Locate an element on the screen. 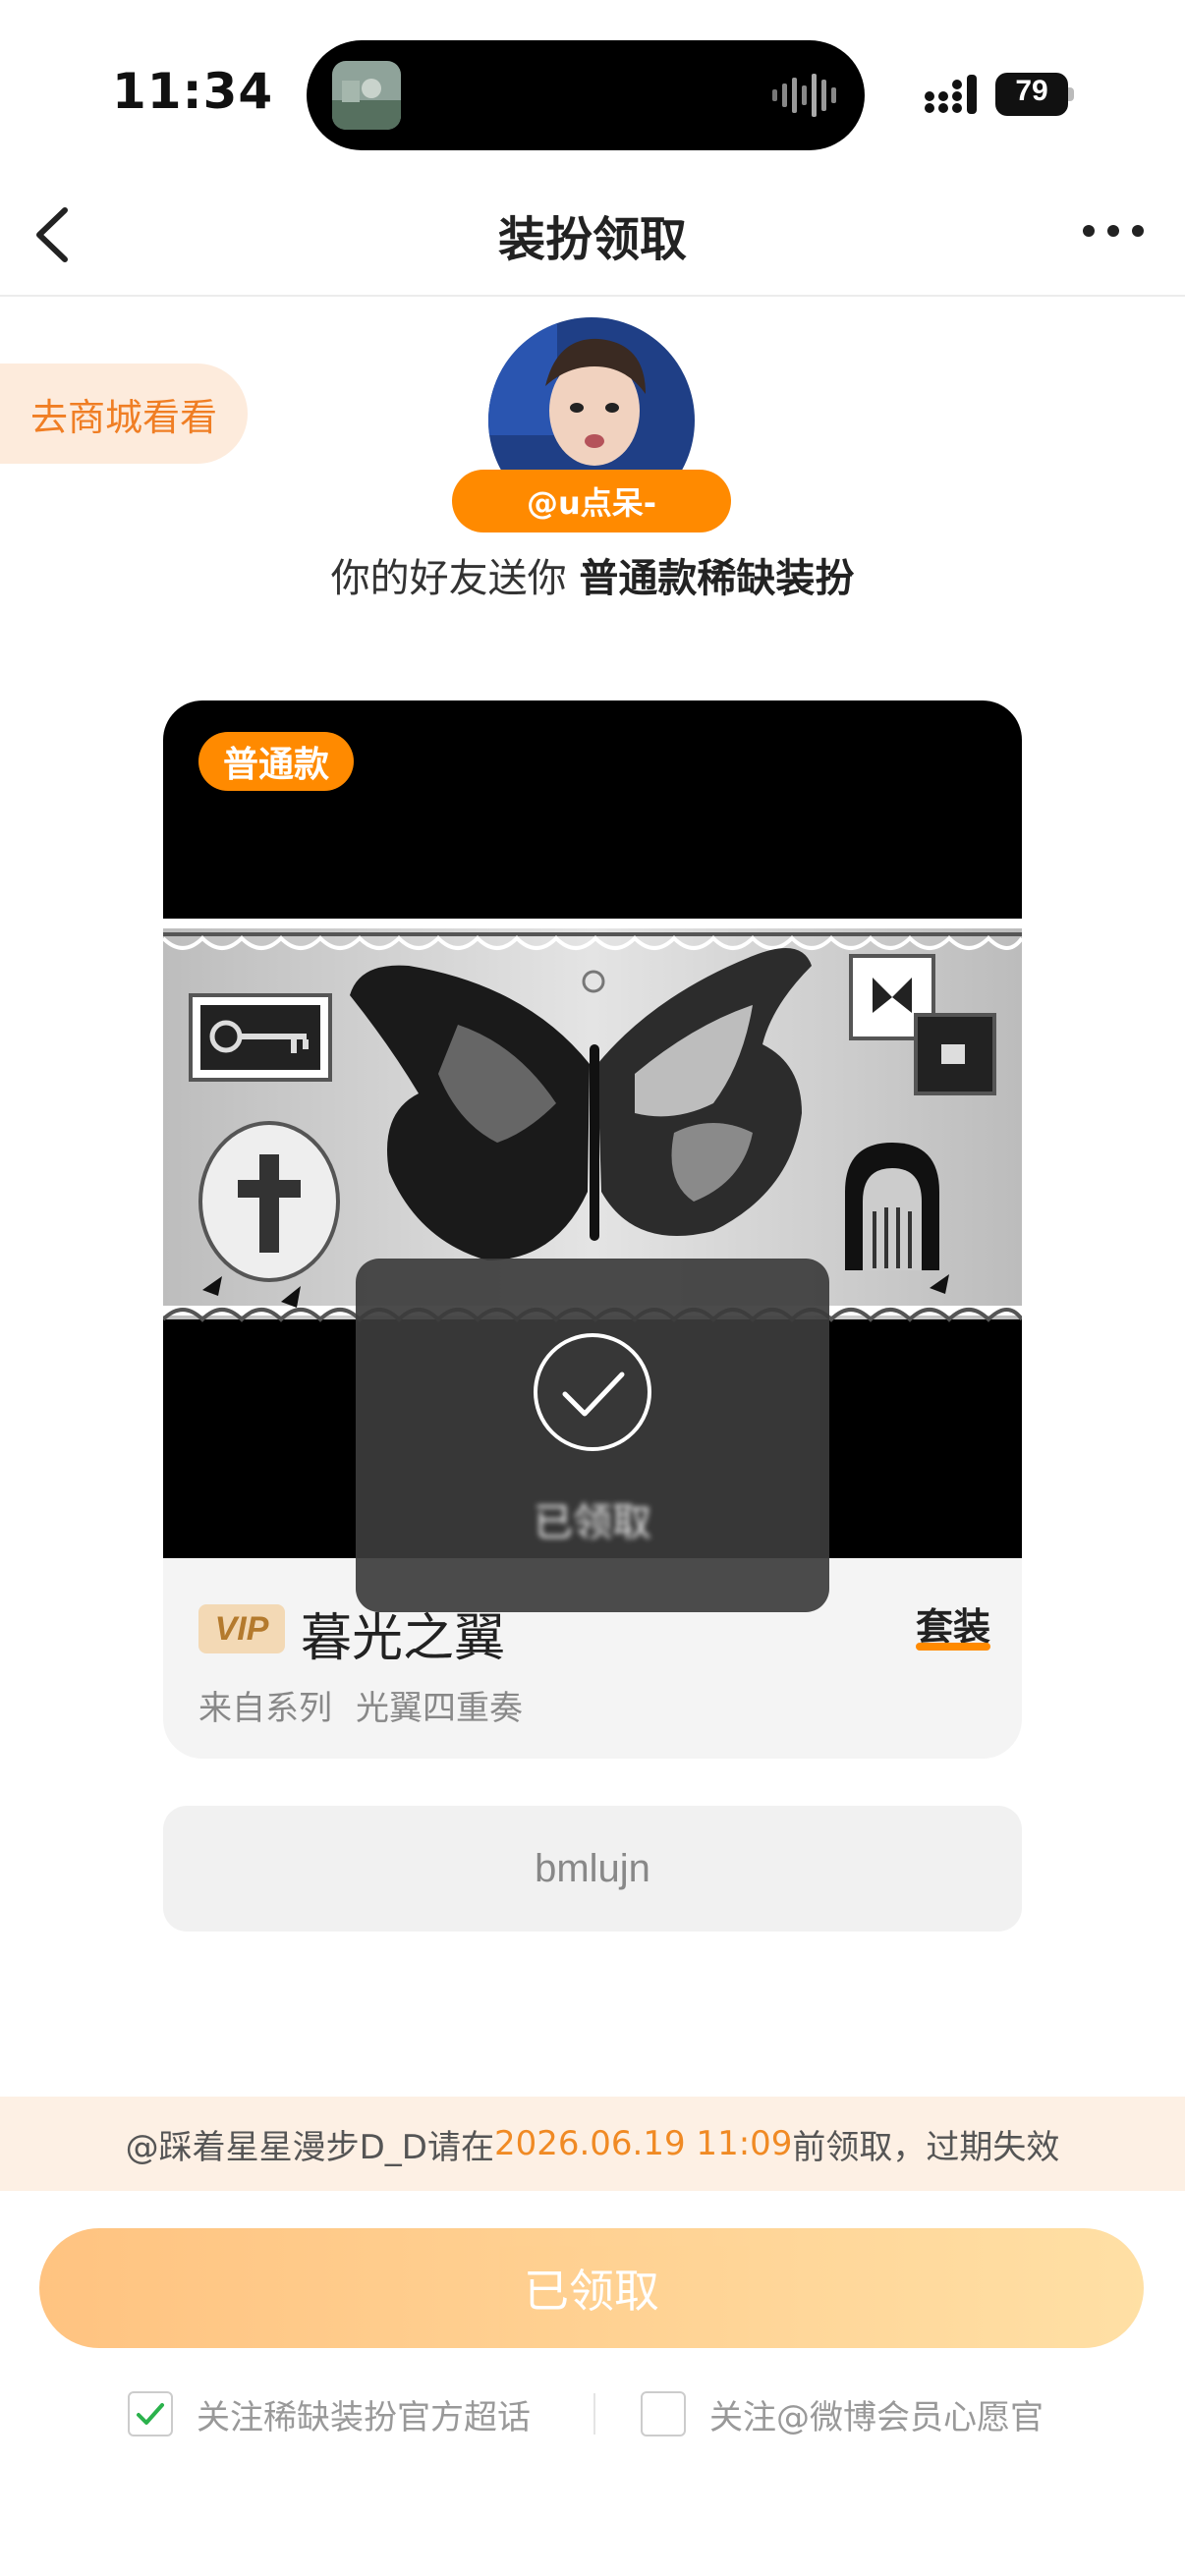 This screenshot has width=1185, height=2576. expiry-notice-suffix: 前领取，过期失效 is located at coordinates (926, 2147).